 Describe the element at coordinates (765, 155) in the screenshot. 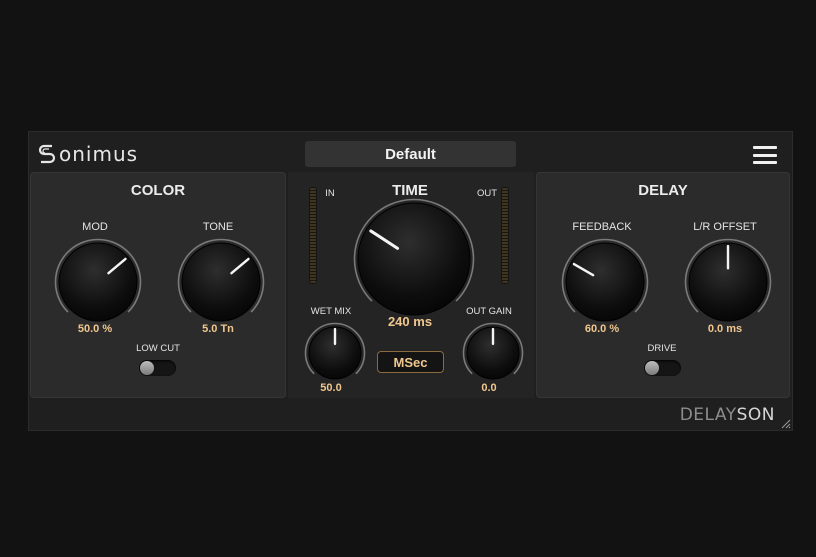

I see `hamburger-menu-icon` at that location.